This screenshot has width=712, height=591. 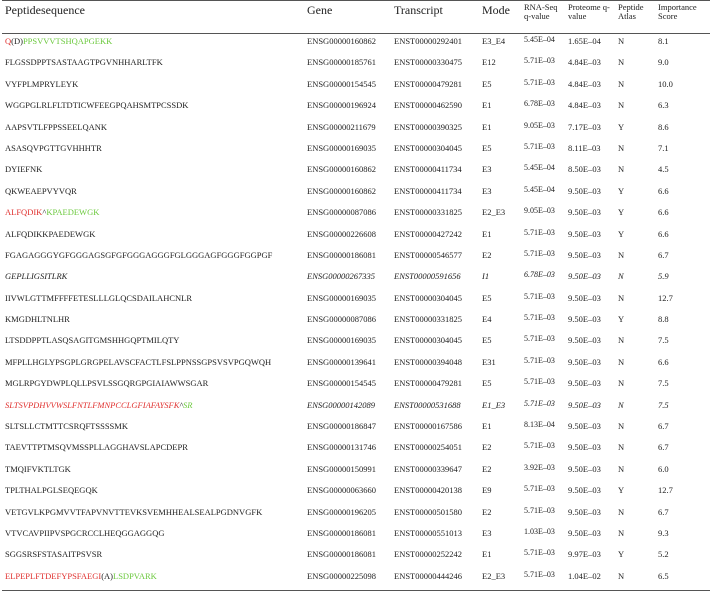 I want to click on gene-cell: ENSG00000131746, so click(x=341, y=447).